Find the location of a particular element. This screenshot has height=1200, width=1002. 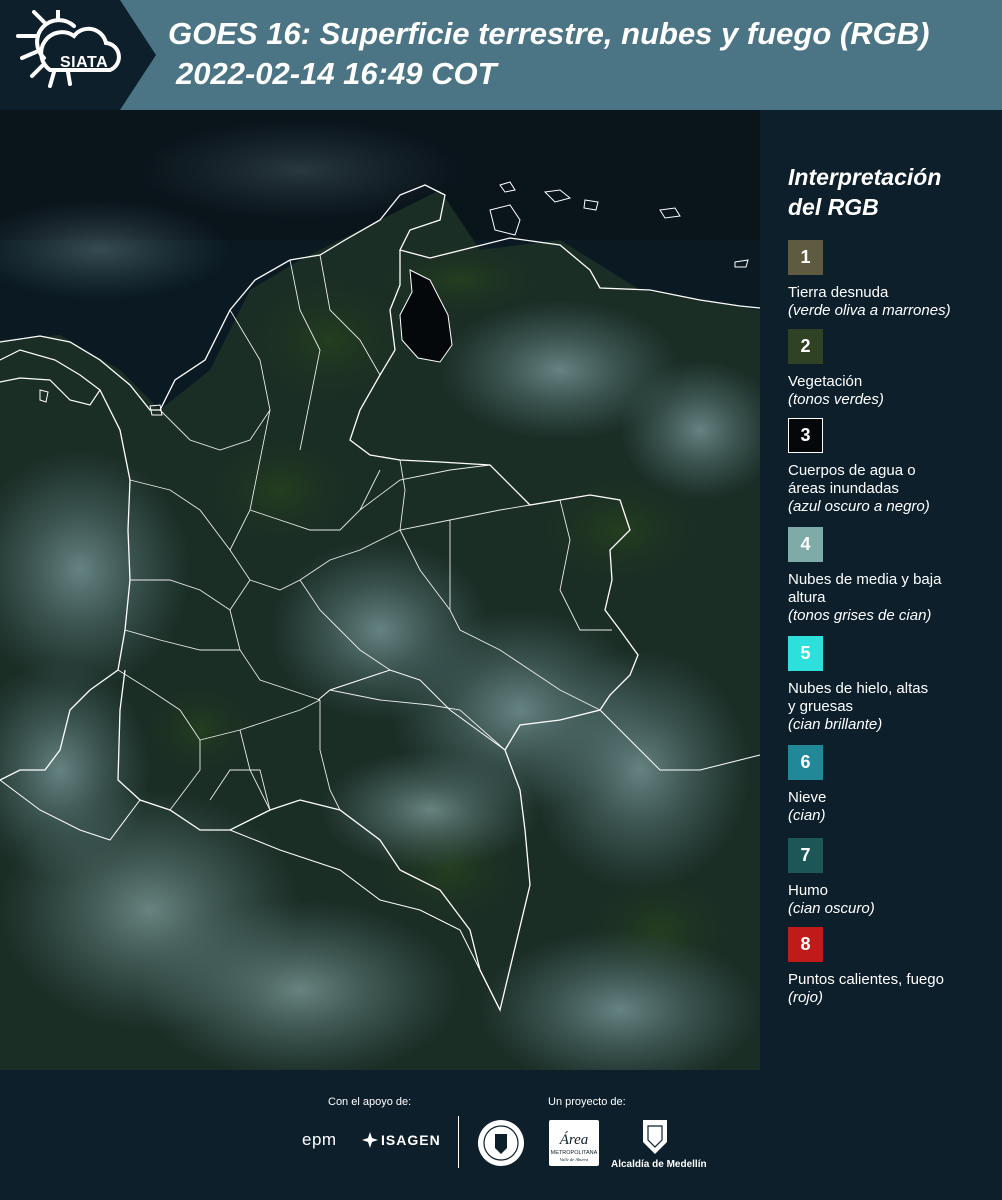

legend-swatch: 1 is located at coordinates (805, 257).